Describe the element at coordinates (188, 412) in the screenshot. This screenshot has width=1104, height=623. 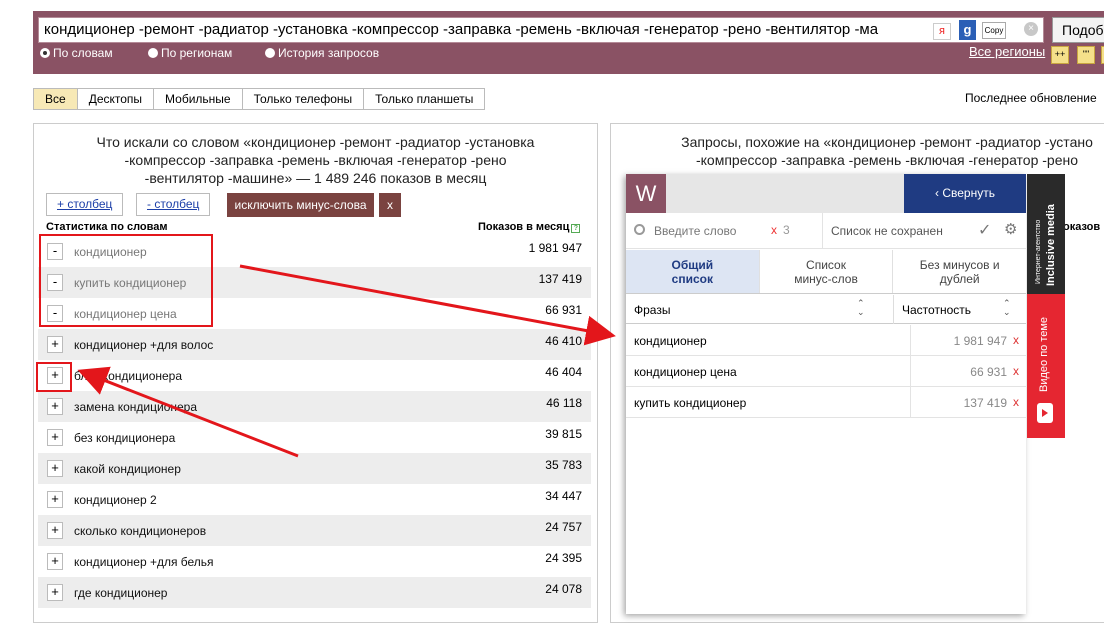
I see `arrow-to-plus` at that location.